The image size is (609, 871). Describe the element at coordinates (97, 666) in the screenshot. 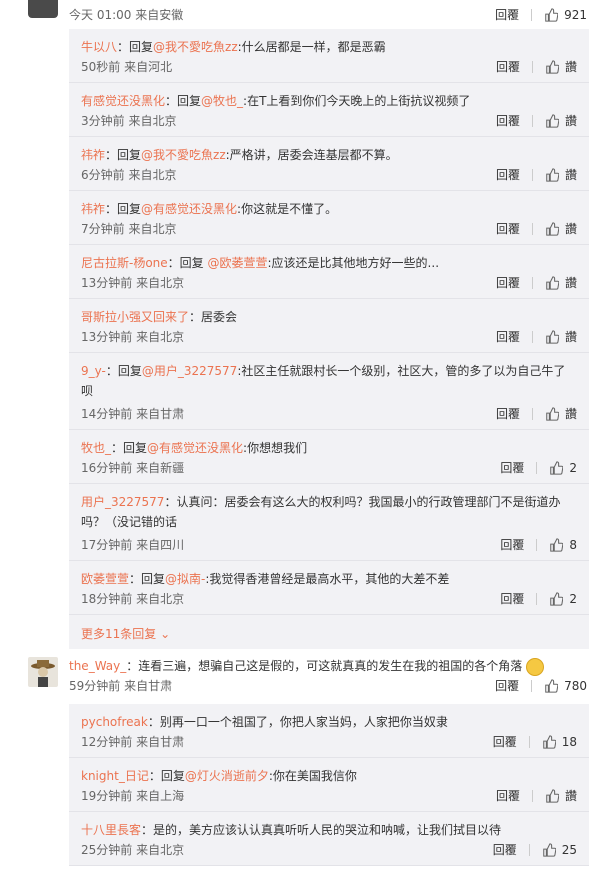

I see `commenter-name: the_Way_` at that location.